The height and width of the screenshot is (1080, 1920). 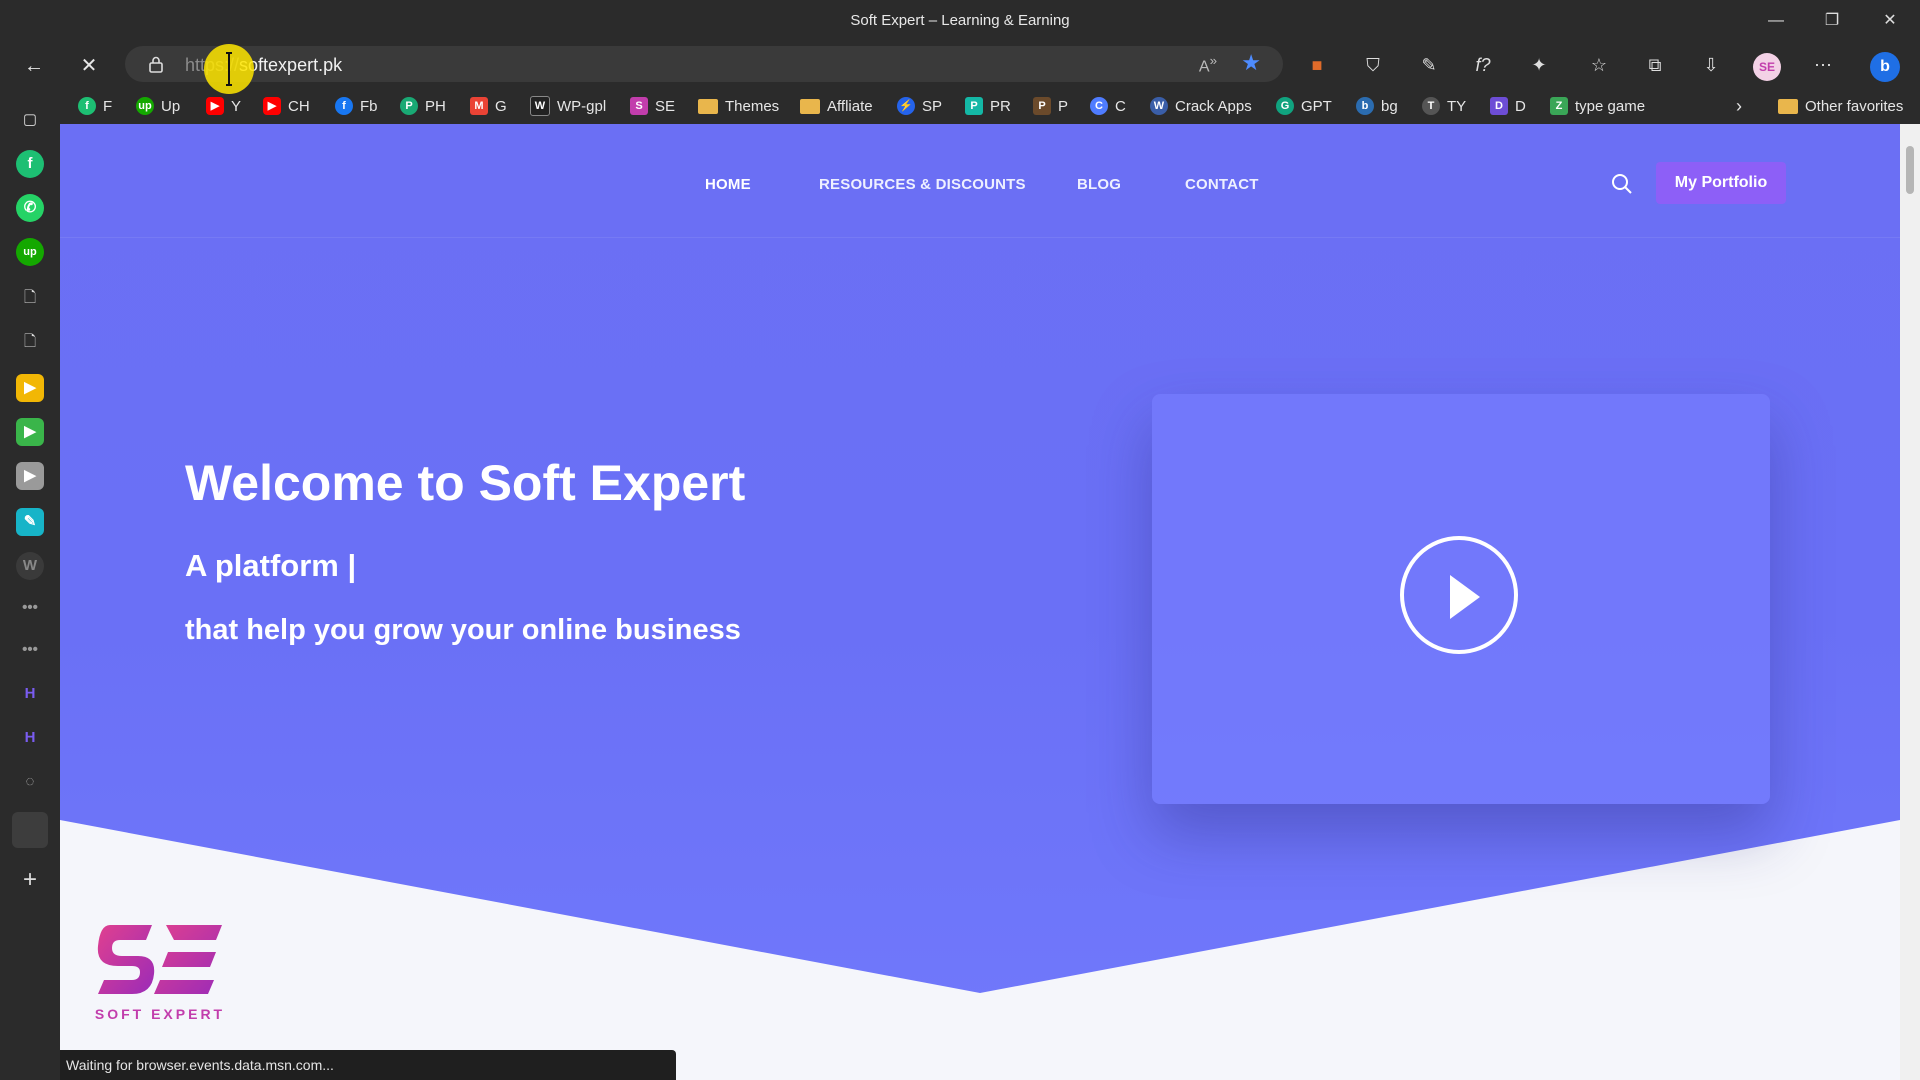 I want to click on wordpress-sidebar-icon: W, so click(x=30, y=566).